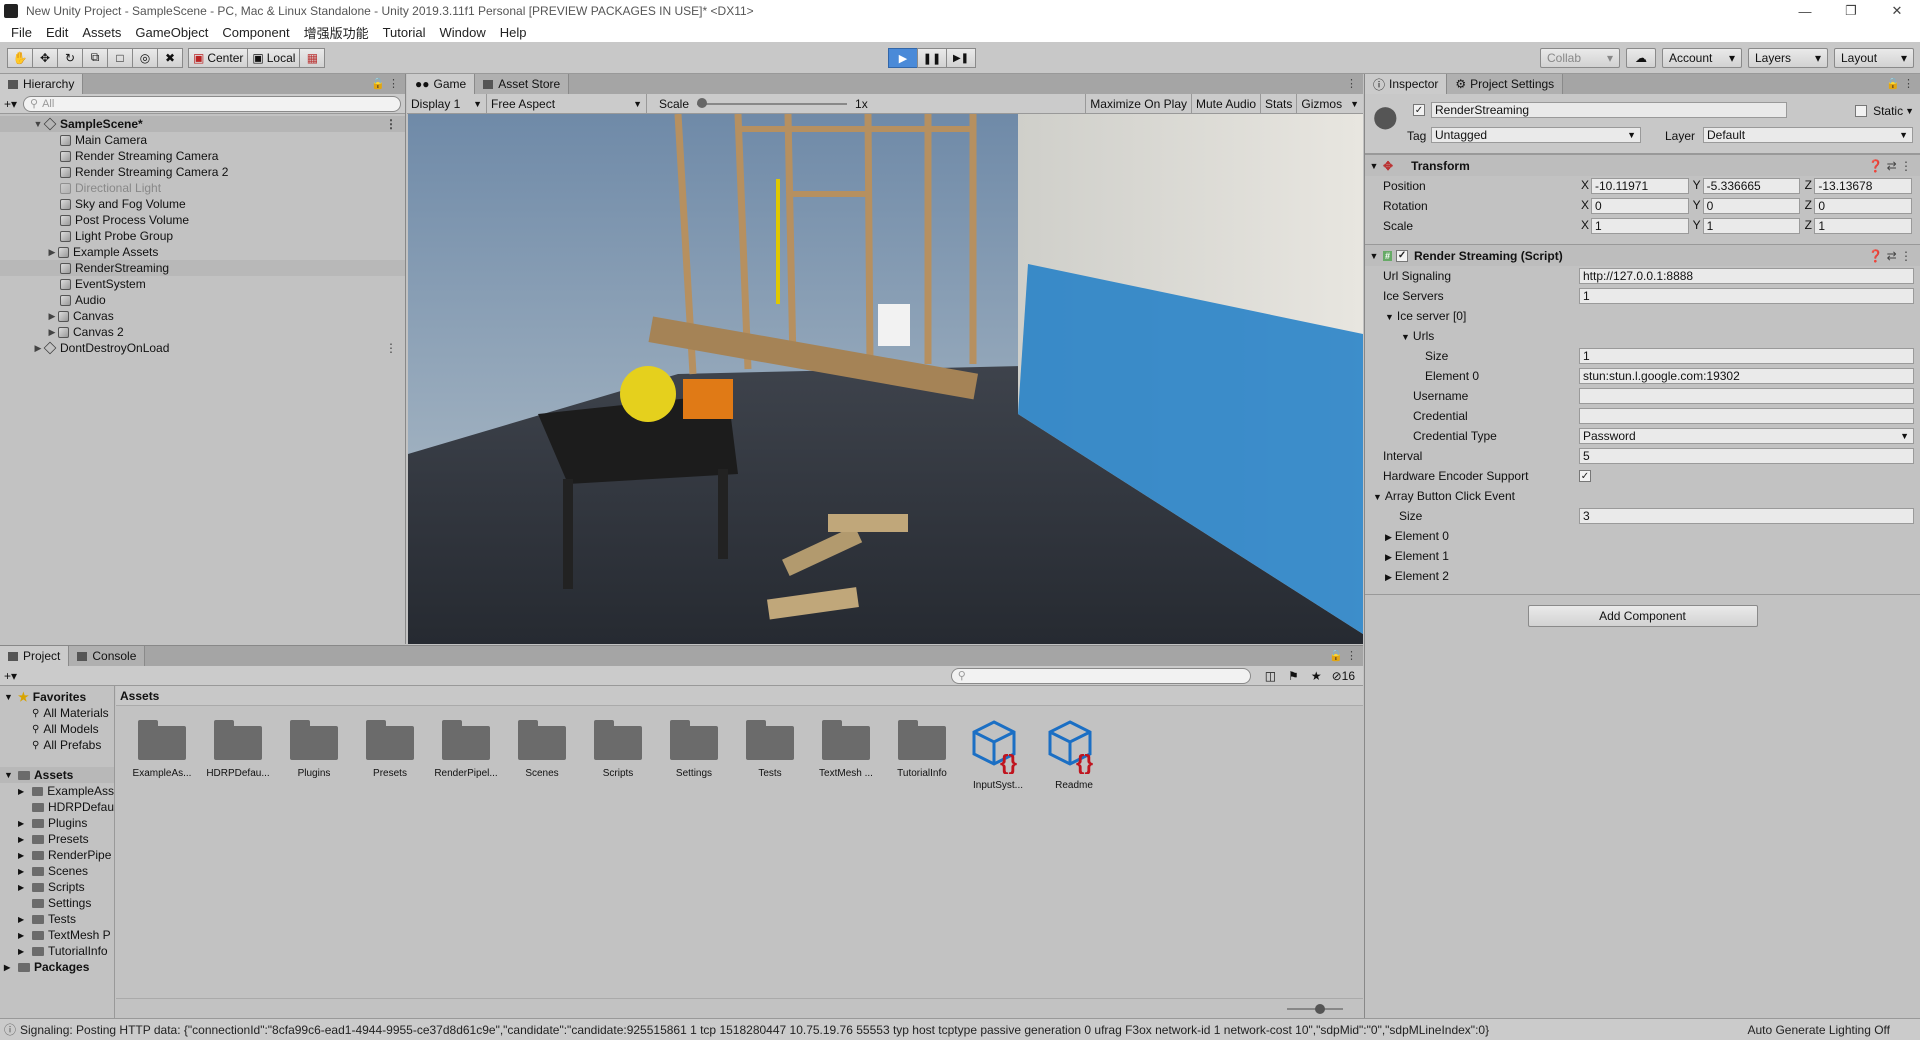  What do you see at coordinates (1890, 256) in the screenshot?
I see `component-actions: ❓ ⇄ ⋮` at bounding box center [1890, 256].